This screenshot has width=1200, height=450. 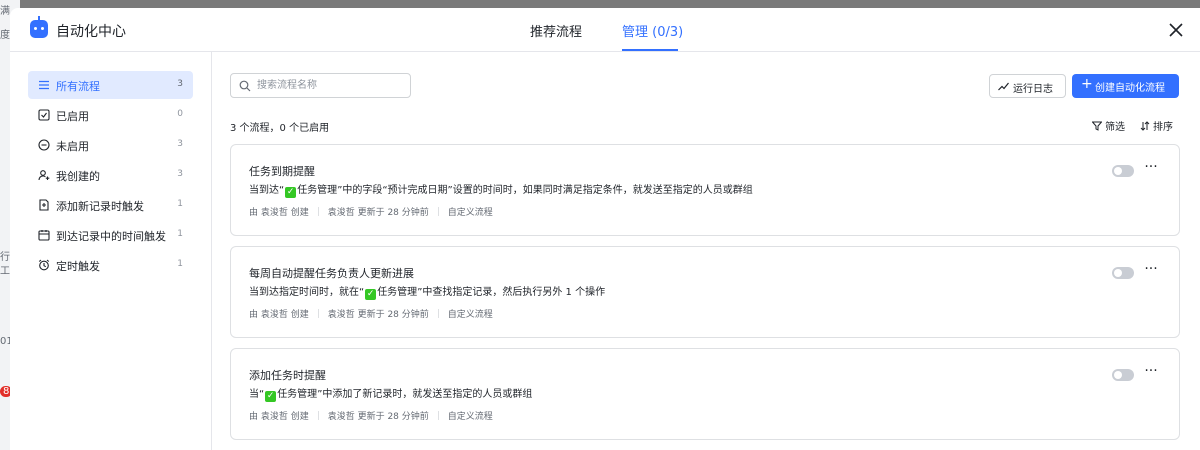 I want to click on flow-title: 添加任务时提醒, so click(x=287, y=375).